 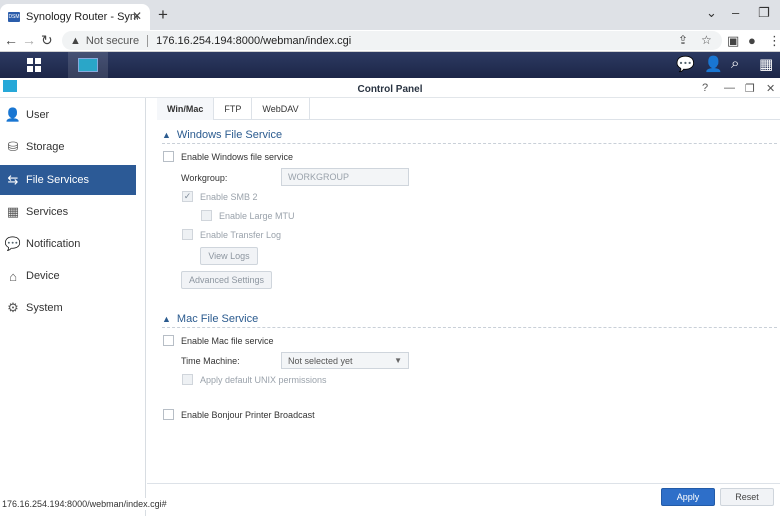 I want to click on control-panel-taskbar-button, so click(x=88, y=65).